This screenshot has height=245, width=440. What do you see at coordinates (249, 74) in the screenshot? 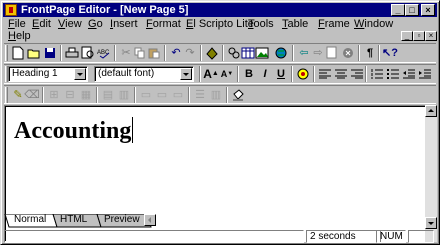
I see `bold-button: B` at bounding box center [249, 74].